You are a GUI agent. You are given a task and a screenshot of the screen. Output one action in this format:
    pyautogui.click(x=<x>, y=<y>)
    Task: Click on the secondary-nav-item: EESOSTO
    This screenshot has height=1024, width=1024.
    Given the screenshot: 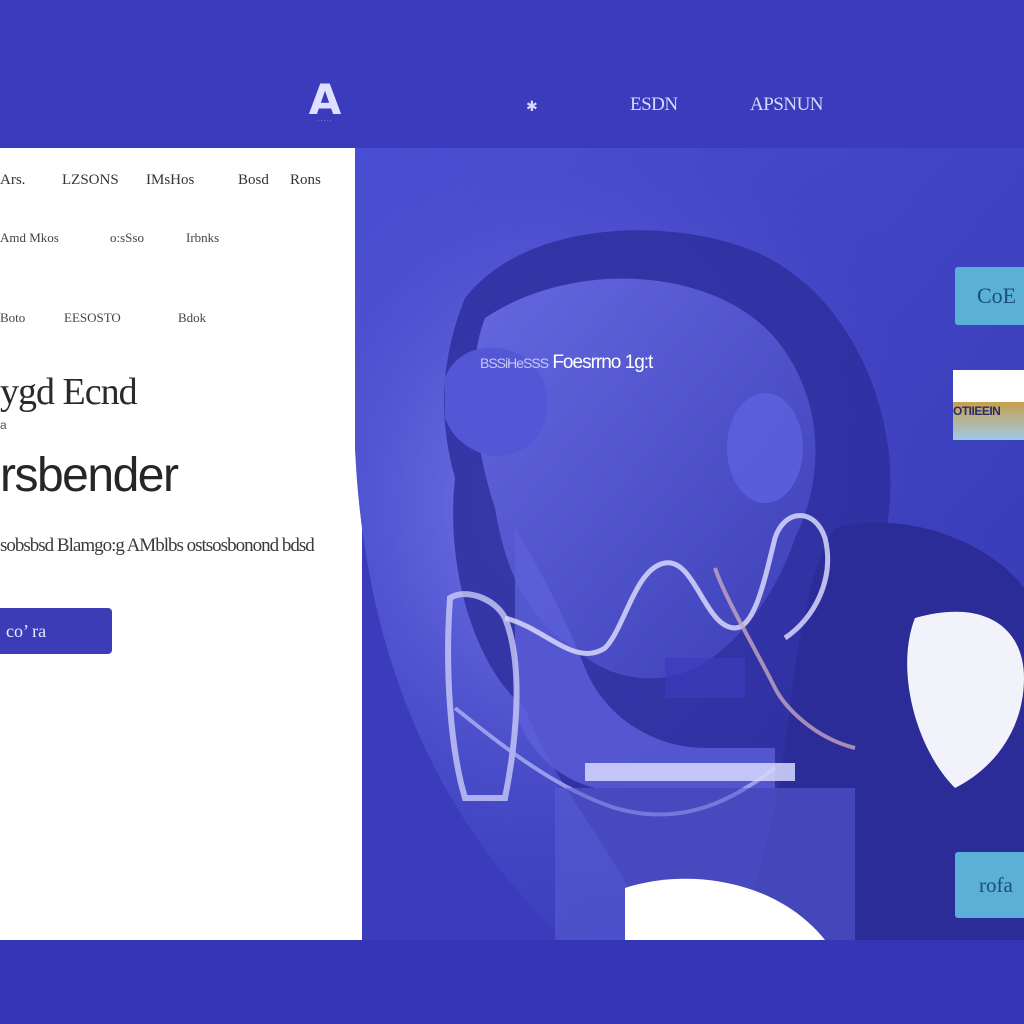 What is the action you would take?
    pyautogui.click(x=92, y=318)
    